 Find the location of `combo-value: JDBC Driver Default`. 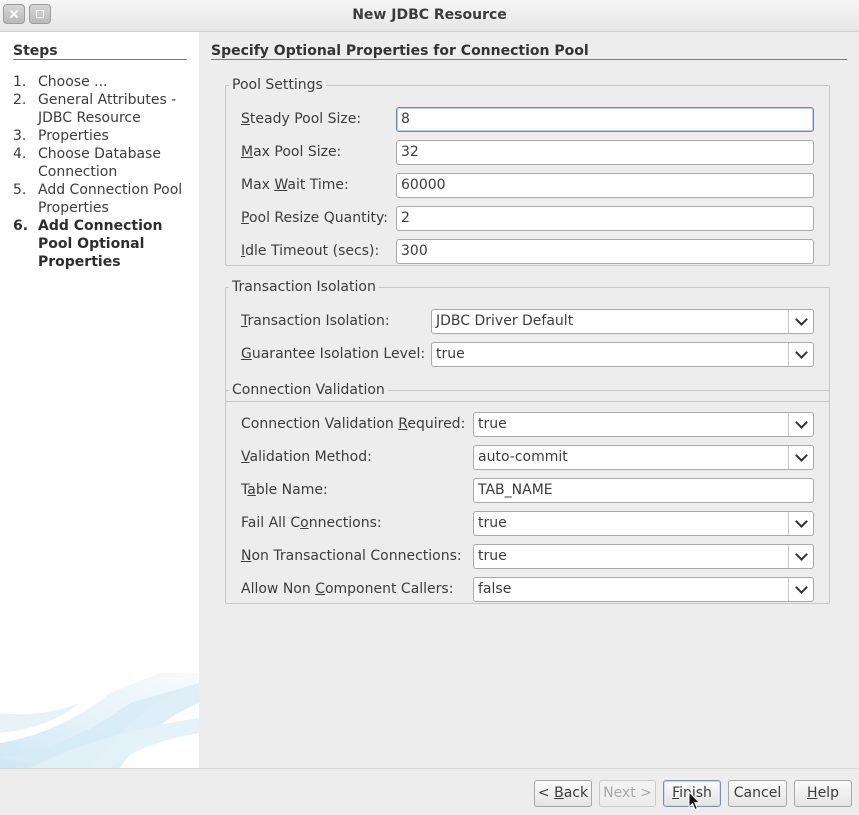

combo-value: JDBC Driver Default is located at coordinates (505, 321).